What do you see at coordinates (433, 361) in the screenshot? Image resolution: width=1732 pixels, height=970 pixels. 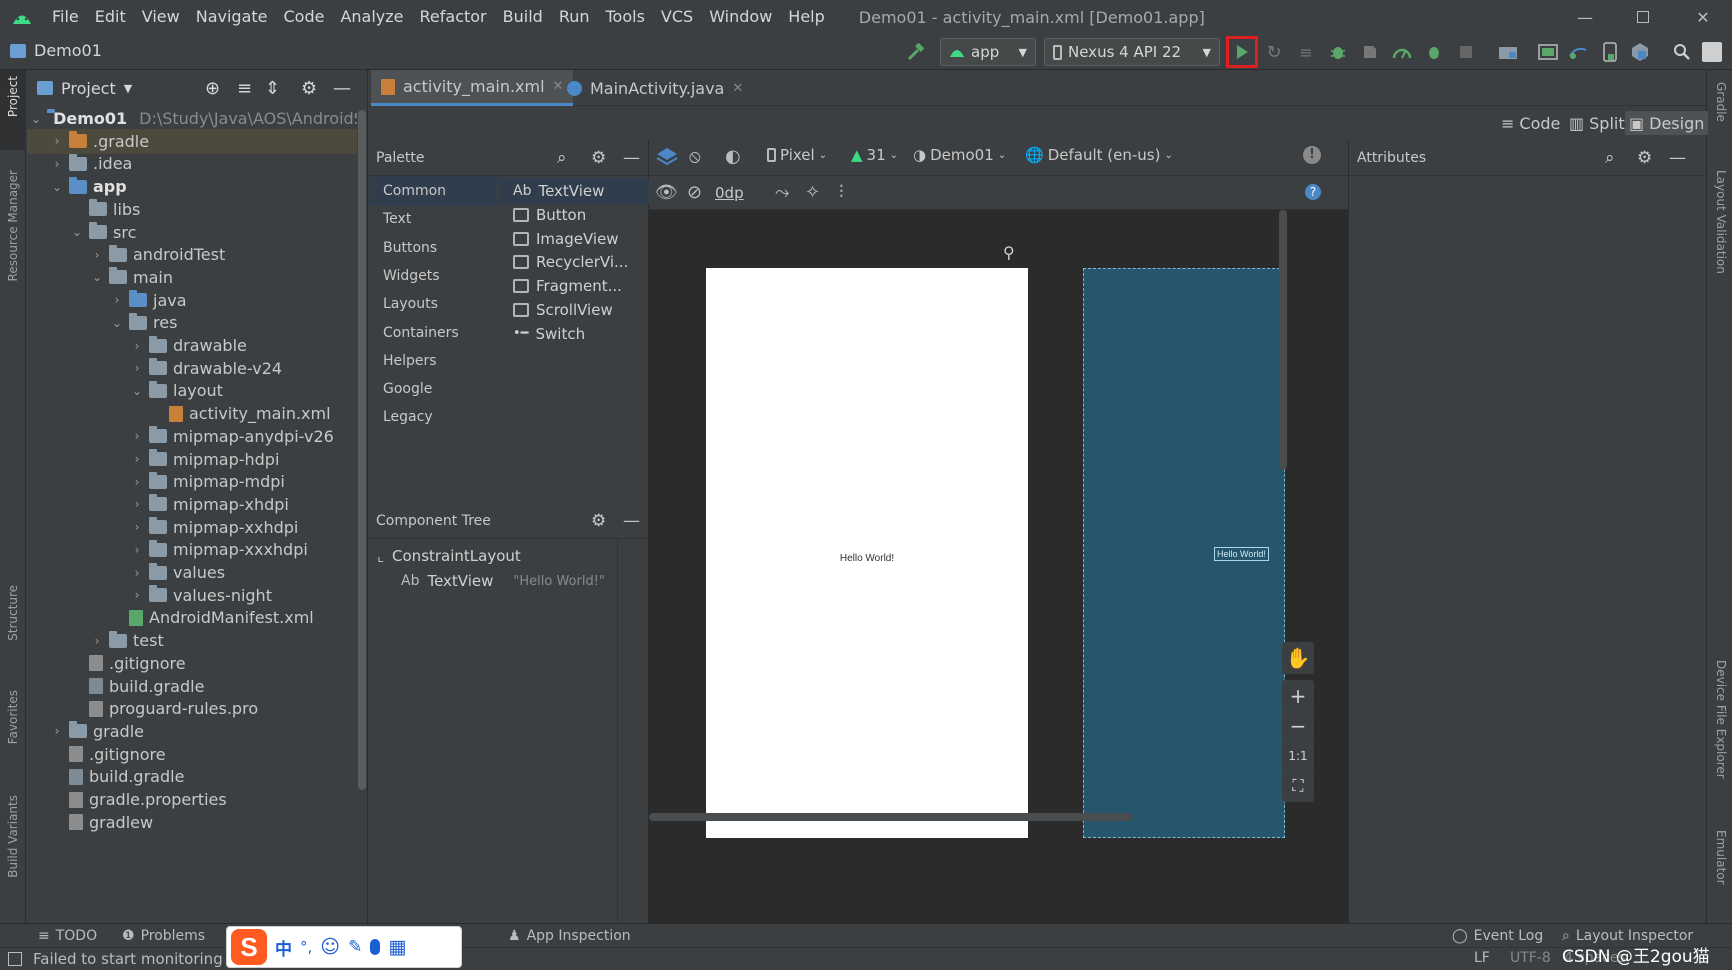 I see `palette-category: Helpers` at bounding box center [433, 361].